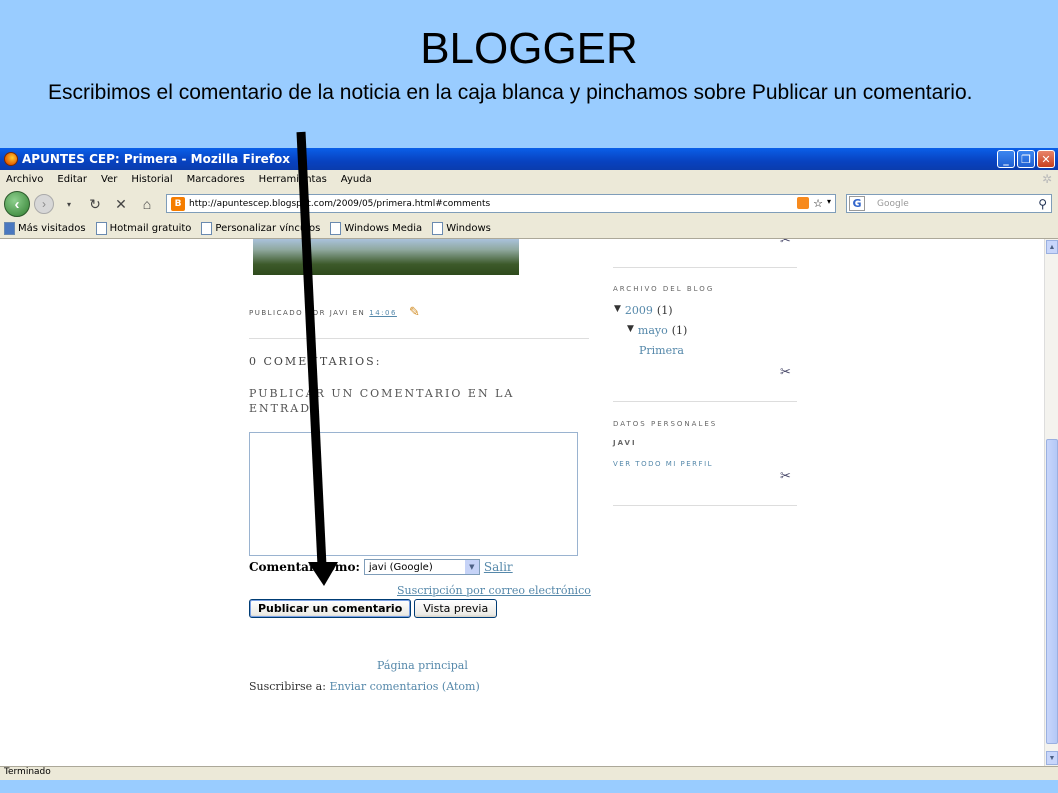 Image resolution: width=1058 pixels, height=793 pixels. What do you see at coordinates (330, 608) in the screenshot?
I see `publish-comment-button: Publicar un comentario` at bounding box center [330, 608].